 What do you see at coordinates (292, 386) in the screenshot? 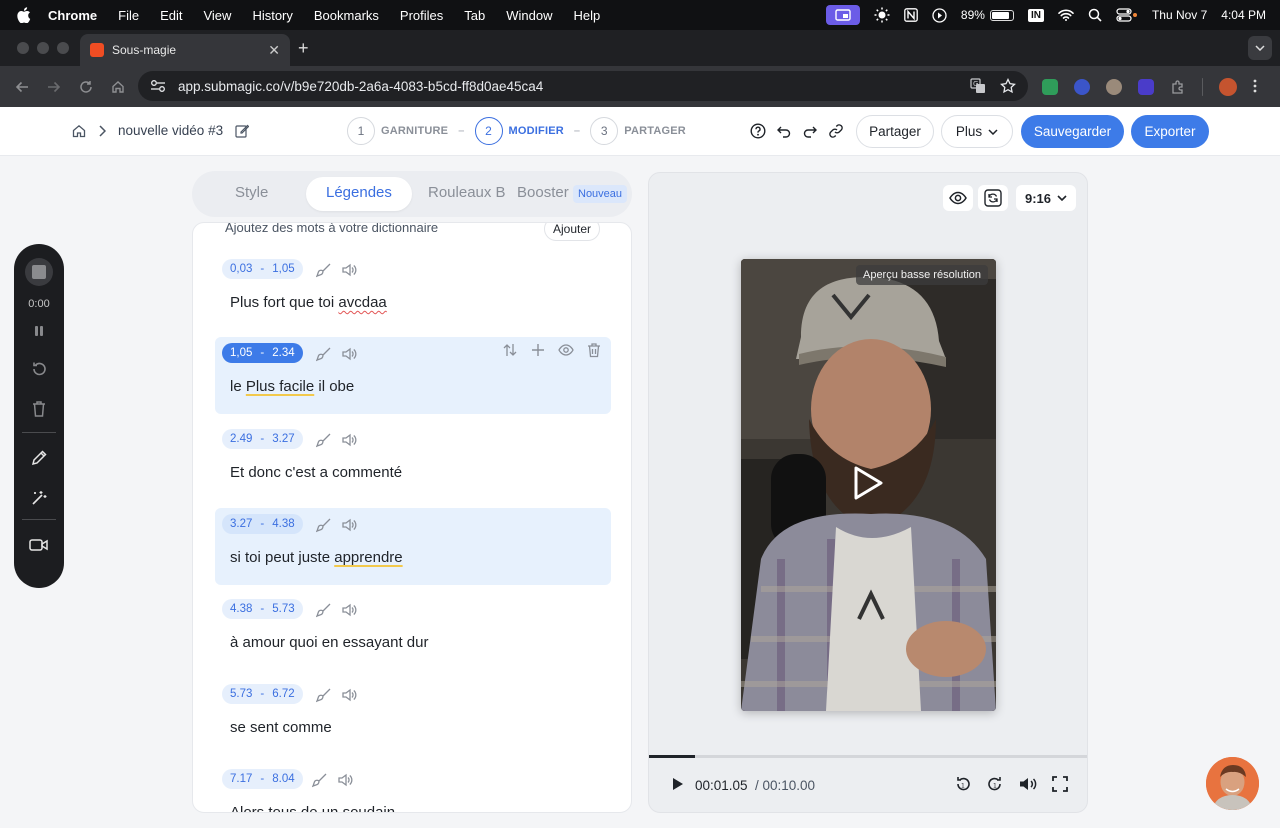
I see `caption-text: le Plus facile il obe` at bounding box center [292, 386].